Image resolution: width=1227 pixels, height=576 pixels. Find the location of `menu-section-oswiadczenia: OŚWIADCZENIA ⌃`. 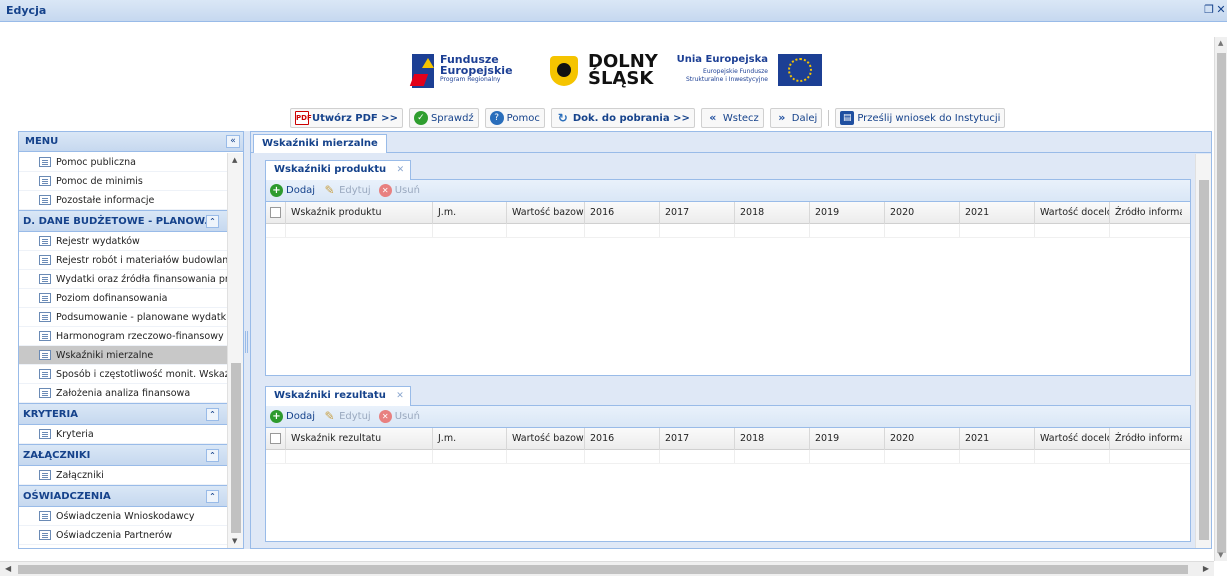

menu-section-oswiadczenia: OŚWIADCZENIA ⌃ is located at coordinates (123, 496).